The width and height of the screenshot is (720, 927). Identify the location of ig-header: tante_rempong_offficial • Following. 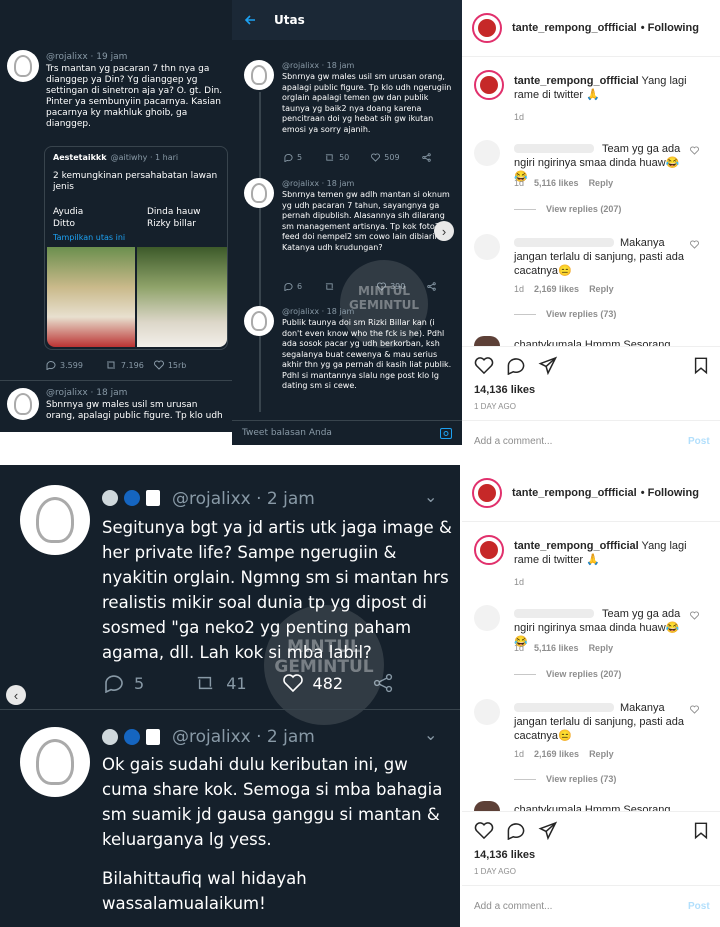
(595, 28).